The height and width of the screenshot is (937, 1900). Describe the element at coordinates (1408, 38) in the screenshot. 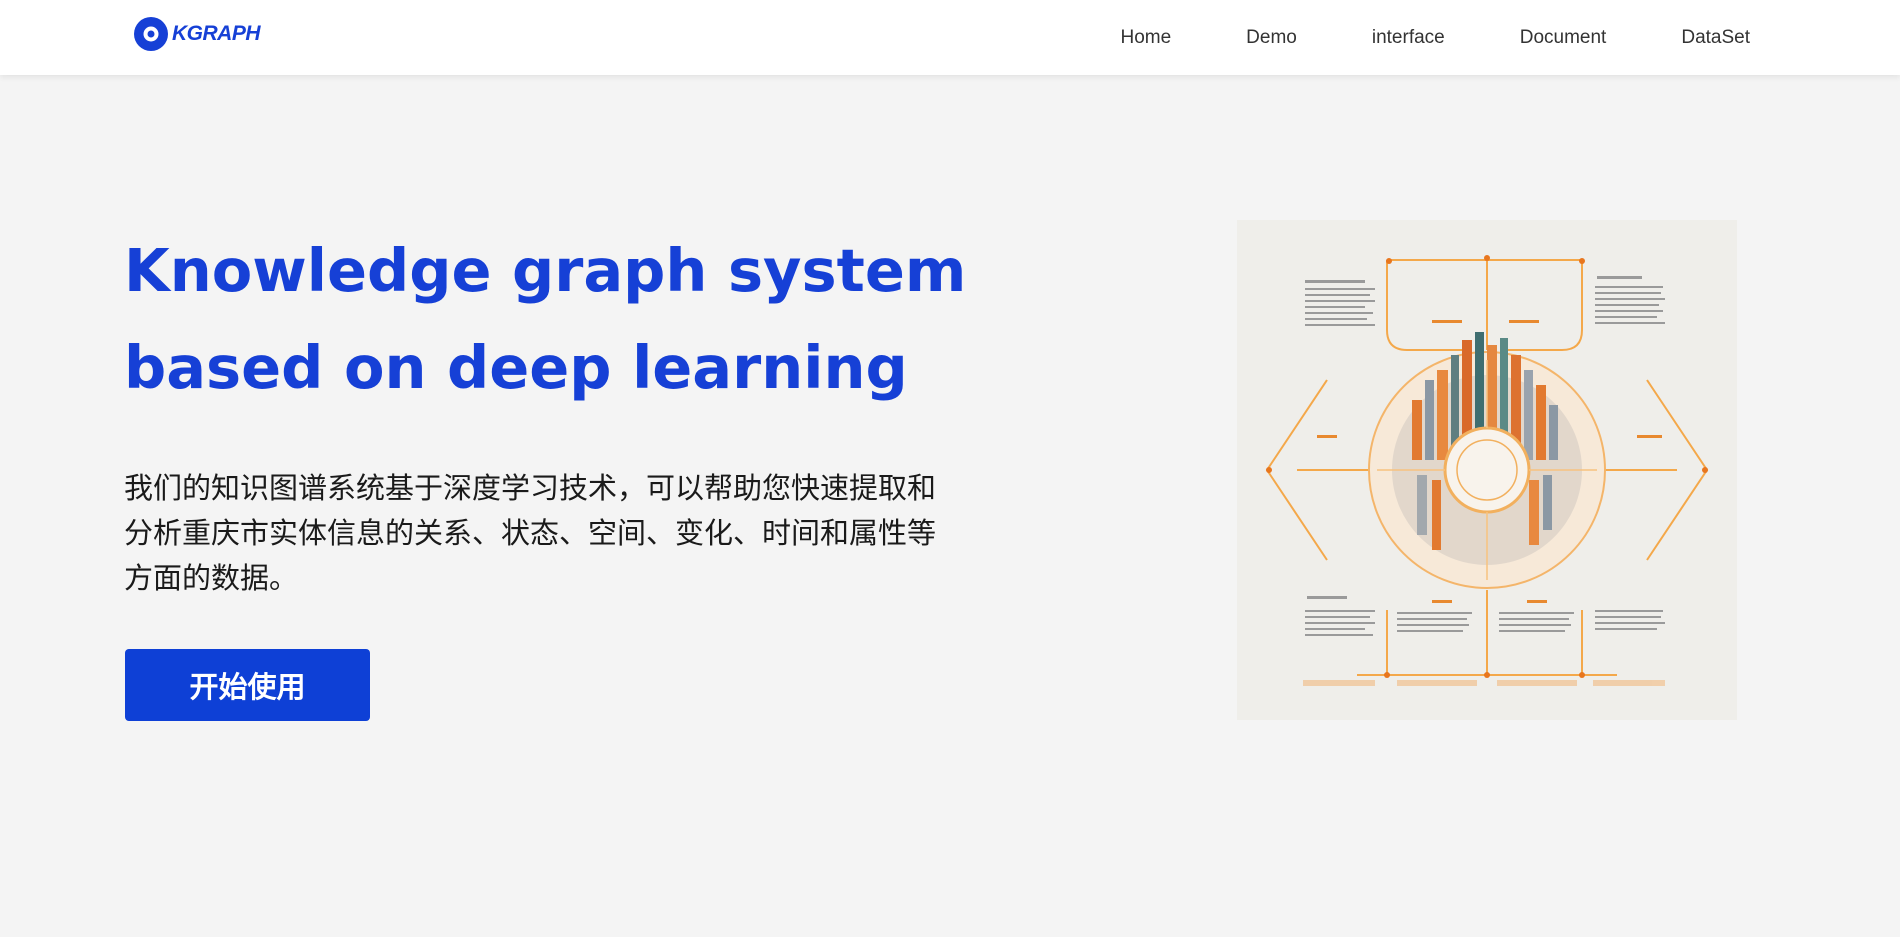

I see `nav-link-interface: interface` at that location.